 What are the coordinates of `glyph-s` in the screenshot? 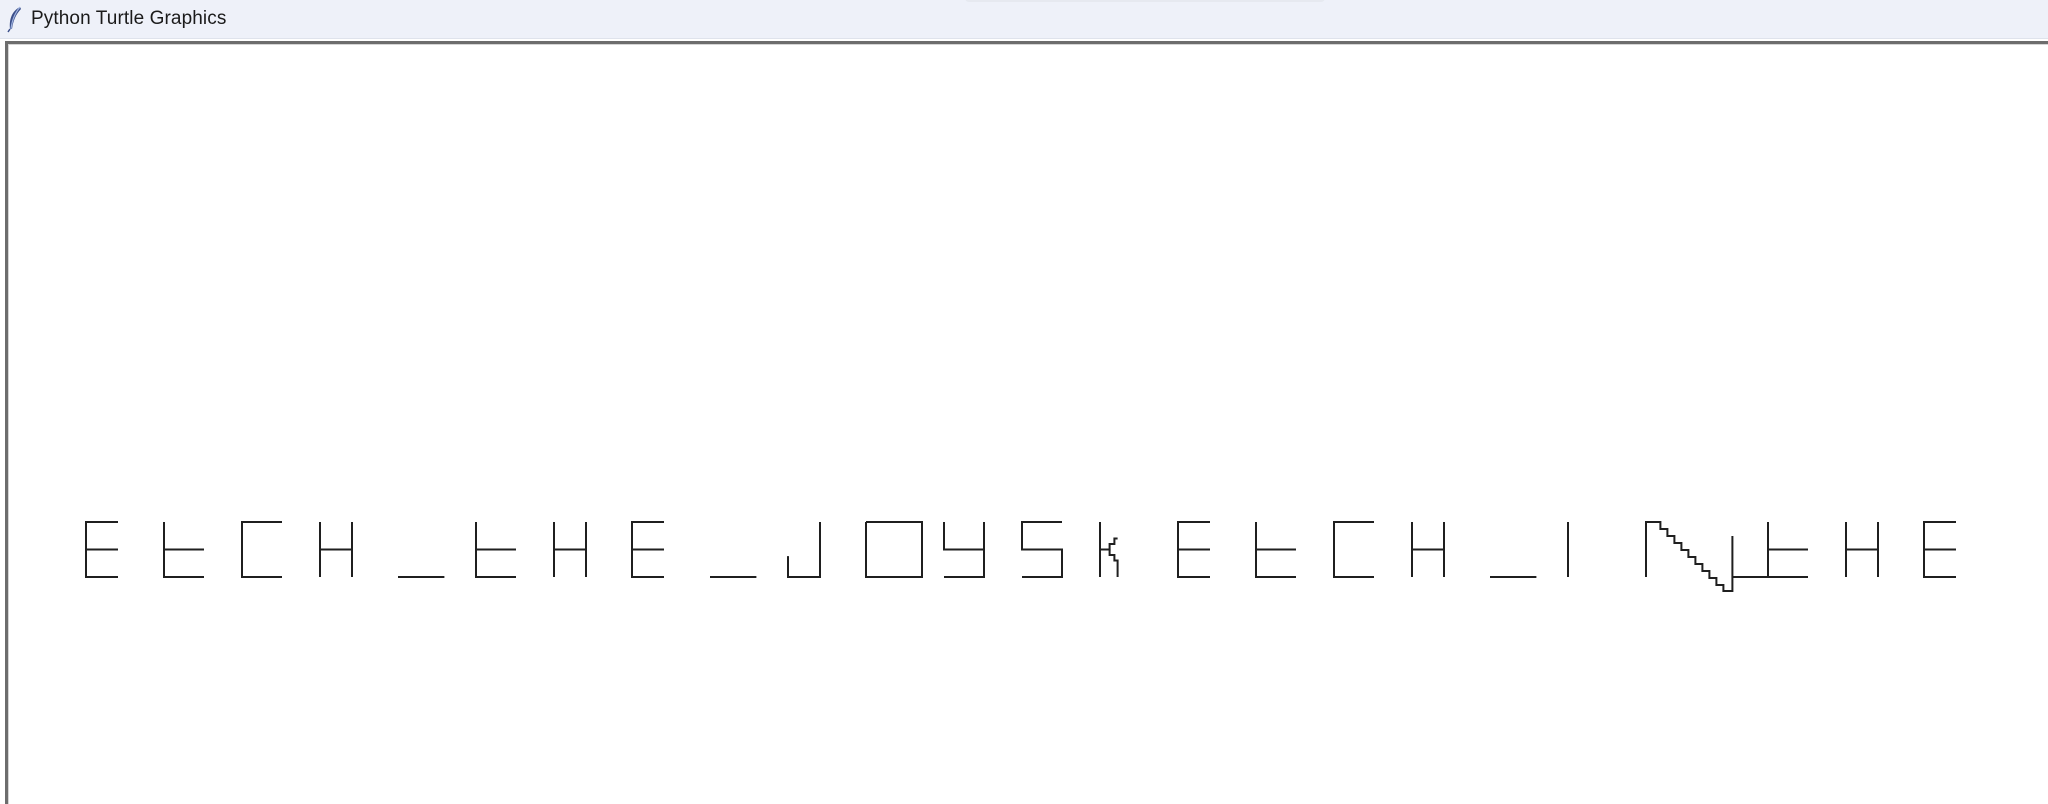 It's located at (1042, 549).